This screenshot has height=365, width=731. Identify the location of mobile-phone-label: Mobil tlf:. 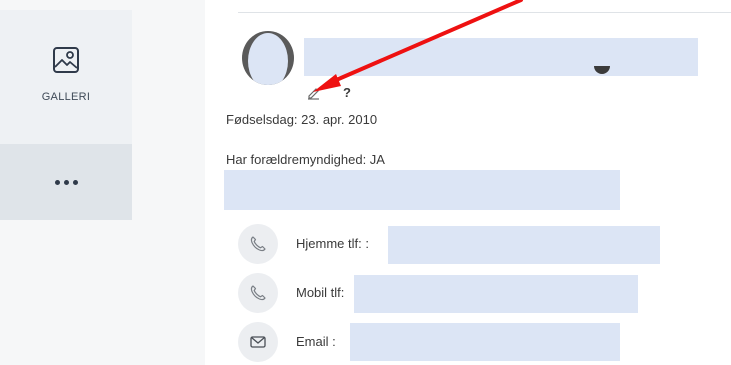
(320, 292).